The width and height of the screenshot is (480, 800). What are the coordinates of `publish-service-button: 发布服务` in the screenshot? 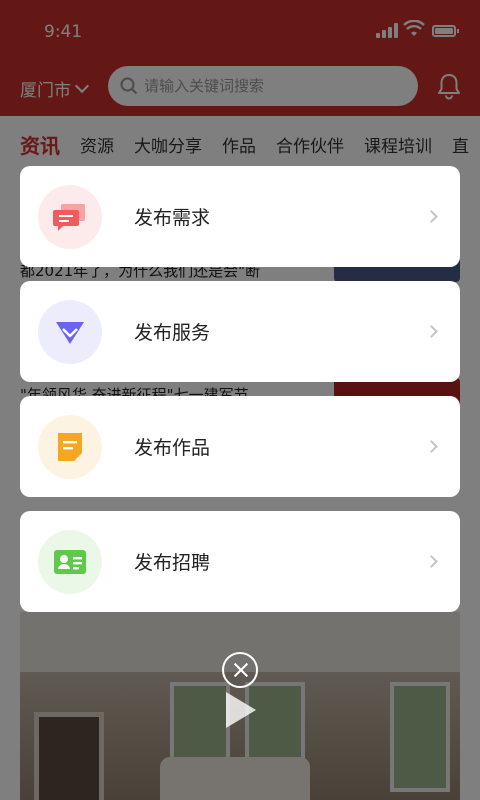 It's located at (240, 331).